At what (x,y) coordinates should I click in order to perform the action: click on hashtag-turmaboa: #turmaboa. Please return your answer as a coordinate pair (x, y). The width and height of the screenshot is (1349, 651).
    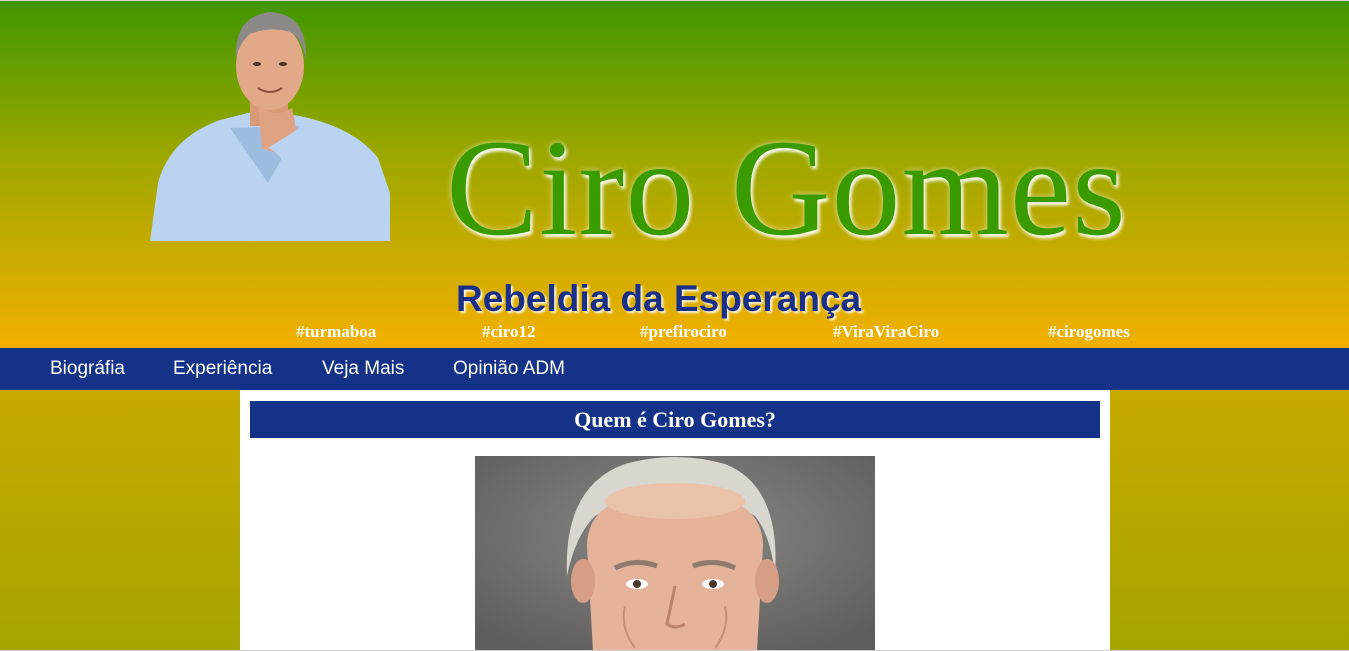
    Looking at the image, I should click on (336, 331).